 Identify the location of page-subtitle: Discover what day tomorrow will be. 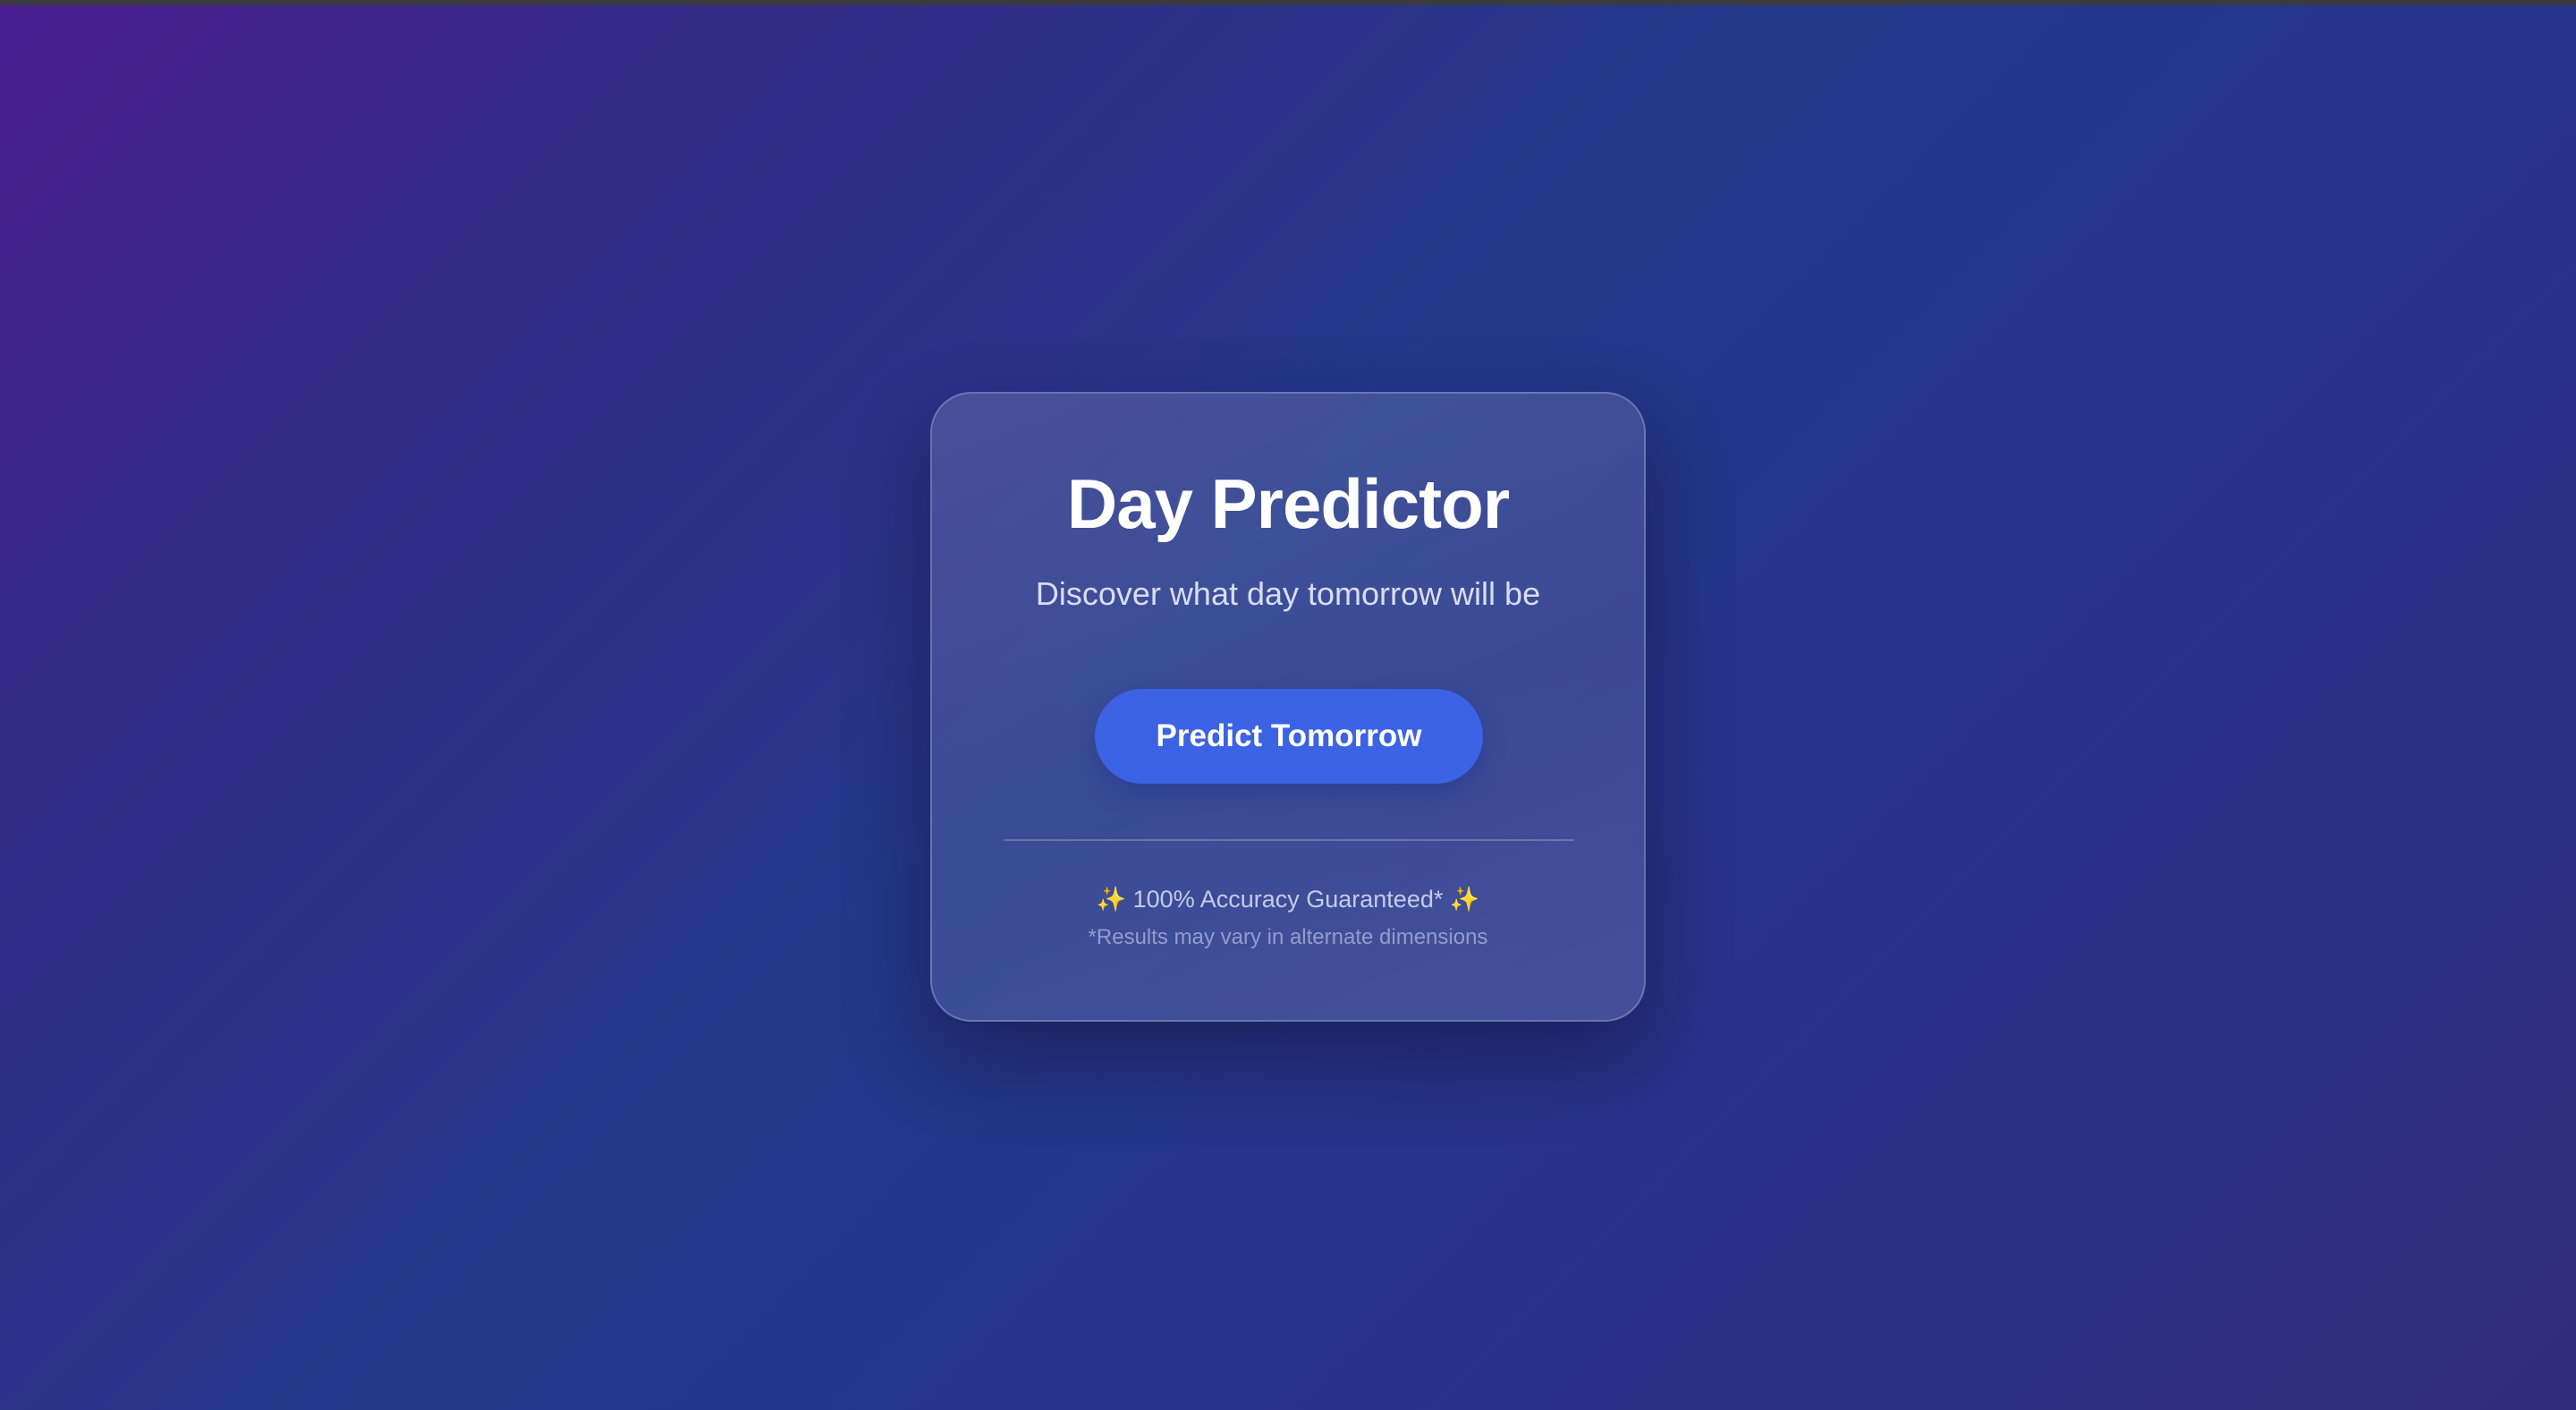
(1288, 593).